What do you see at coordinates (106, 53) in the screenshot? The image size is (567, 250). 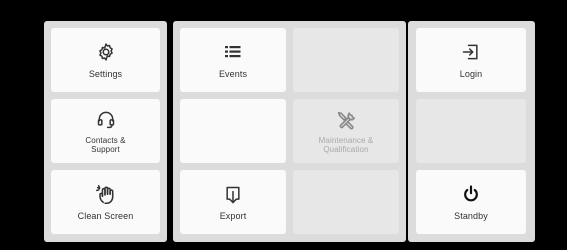 I see `gear-icon` at bounding box center [106, 53].